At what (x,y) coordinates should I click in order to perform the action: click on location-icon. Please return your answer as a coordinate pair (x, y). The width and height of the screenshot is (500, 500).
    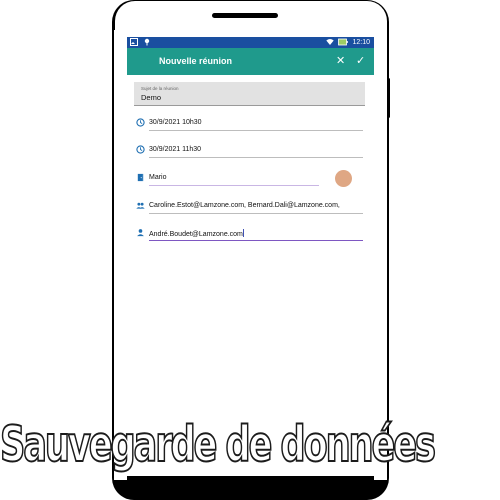
    Looking at the image, I should click on (147, 42).